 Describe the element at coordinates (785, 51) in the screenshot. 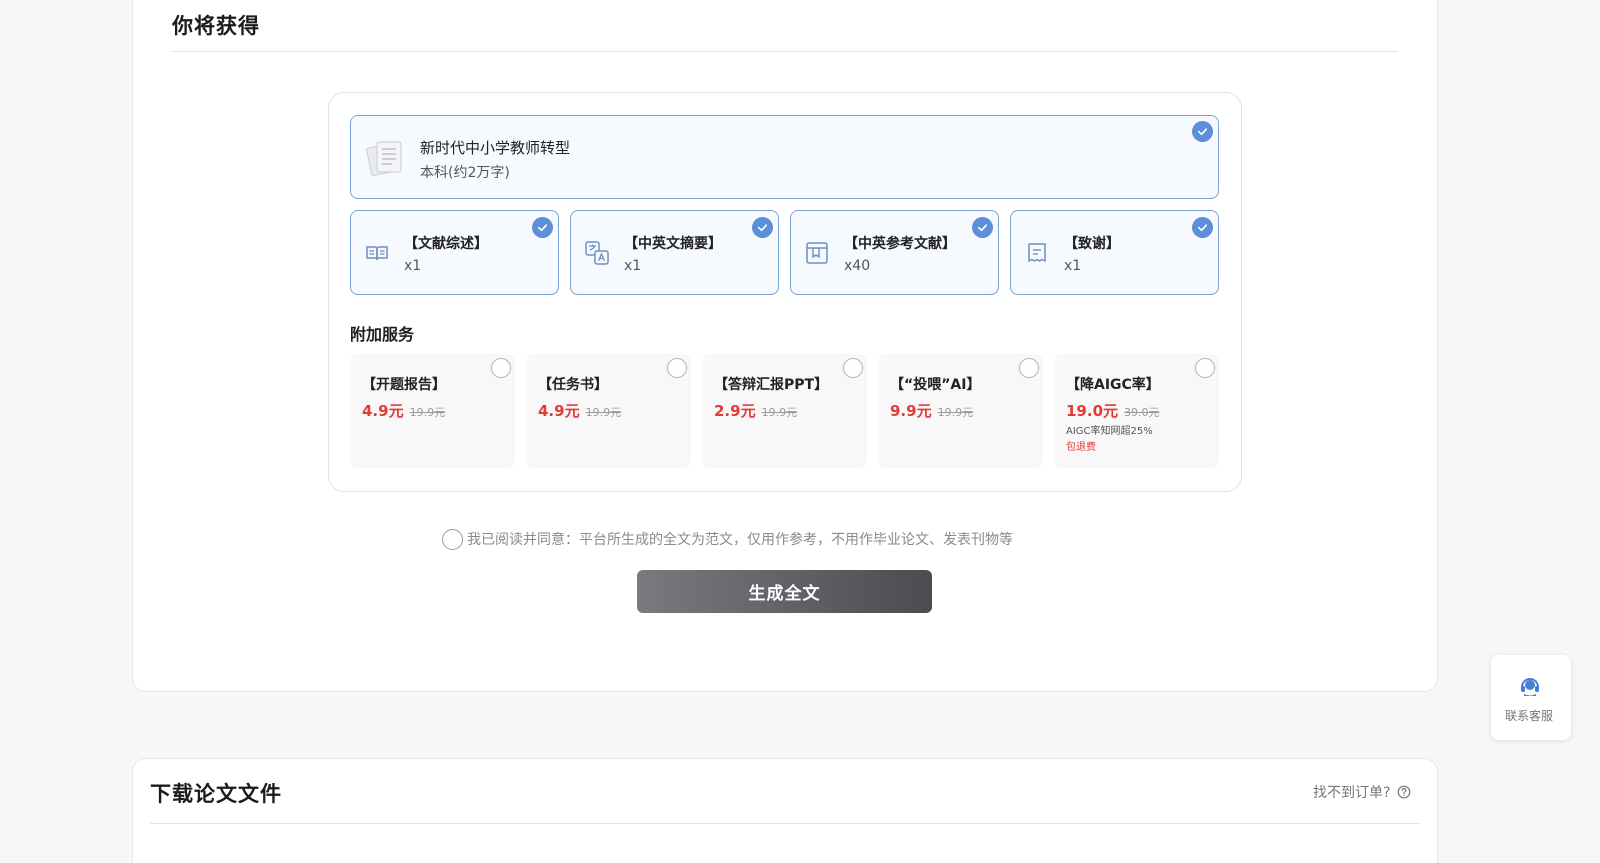

I see `section-divider` at that location.